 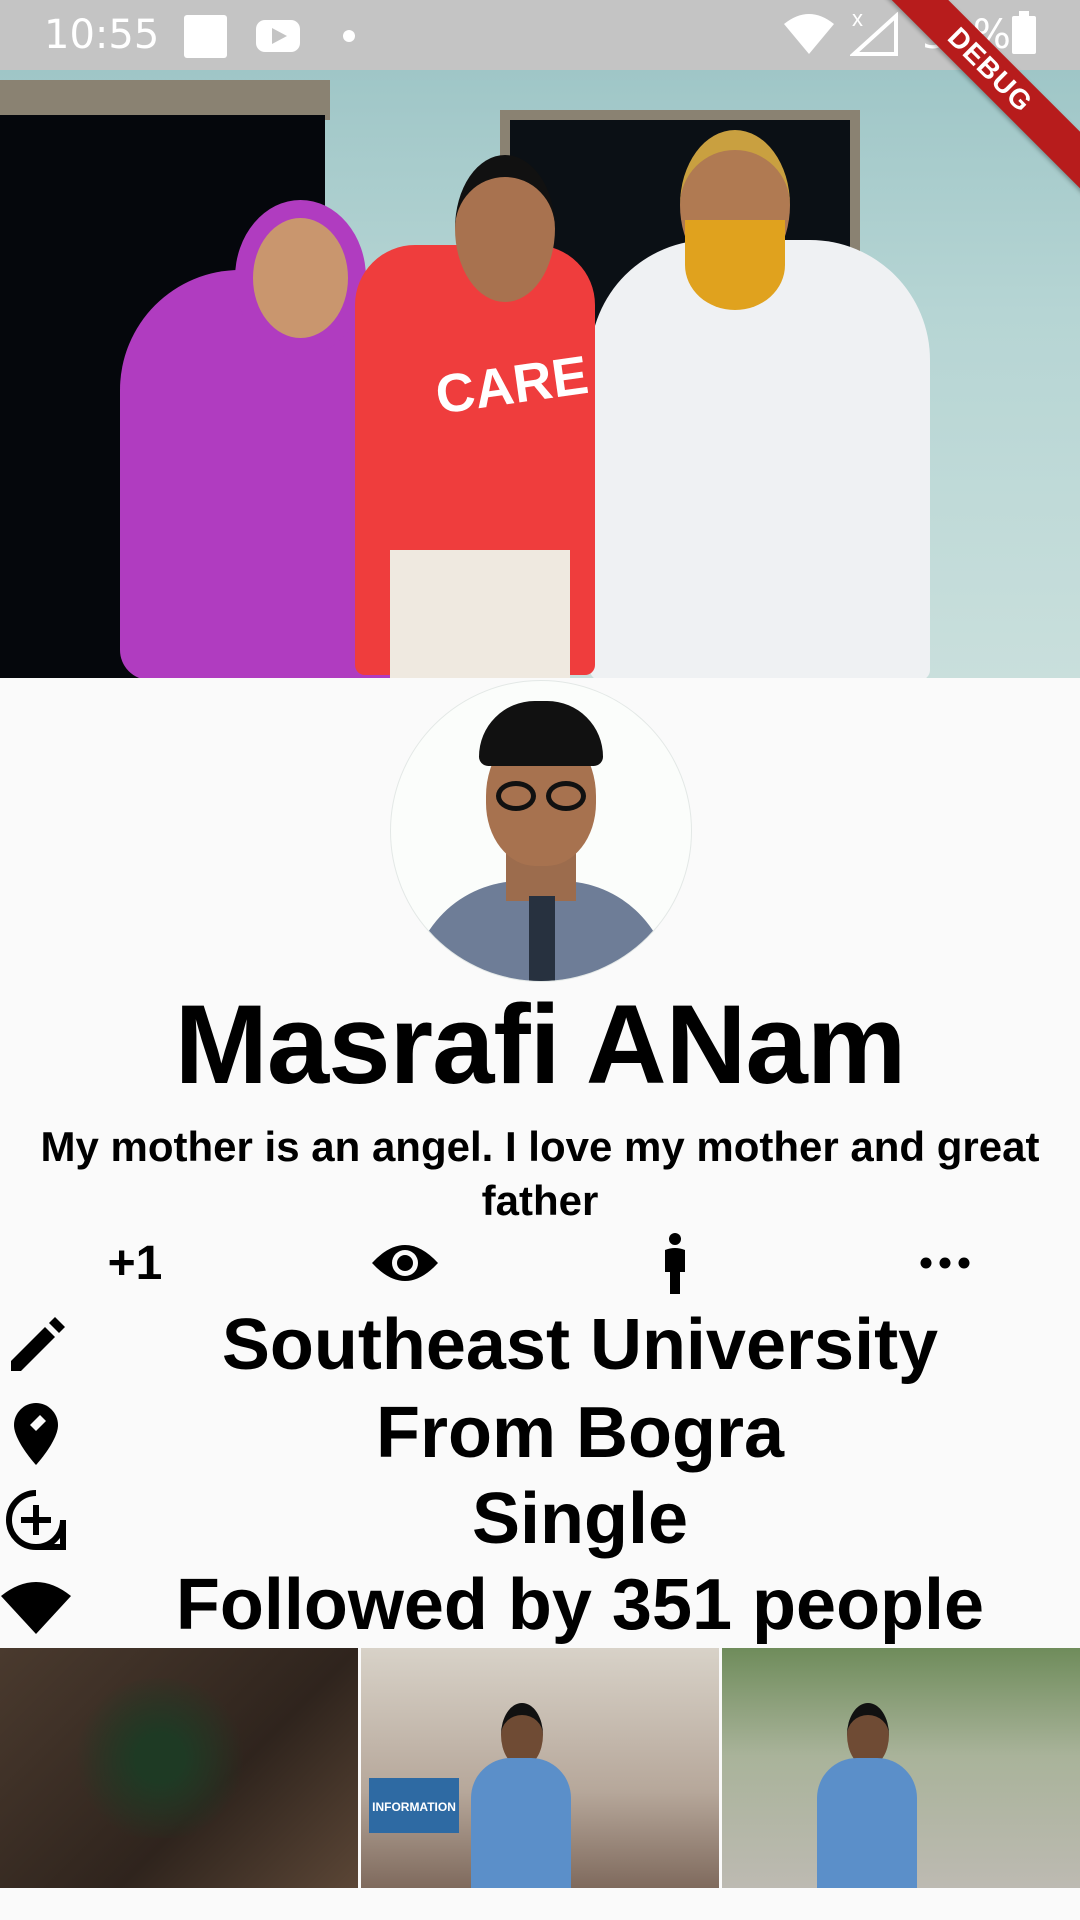 What do you see at coordinates (36, 1606) in the screenshot?
I see `wifi-icon` at bounding box center [36, 1606].